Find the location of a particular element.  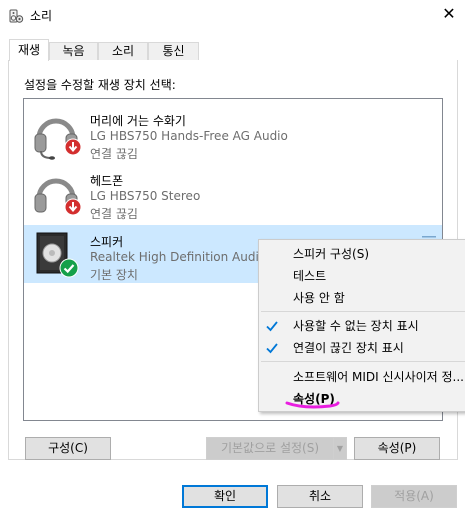

default-check-icon is located at coordinates (69, 268).